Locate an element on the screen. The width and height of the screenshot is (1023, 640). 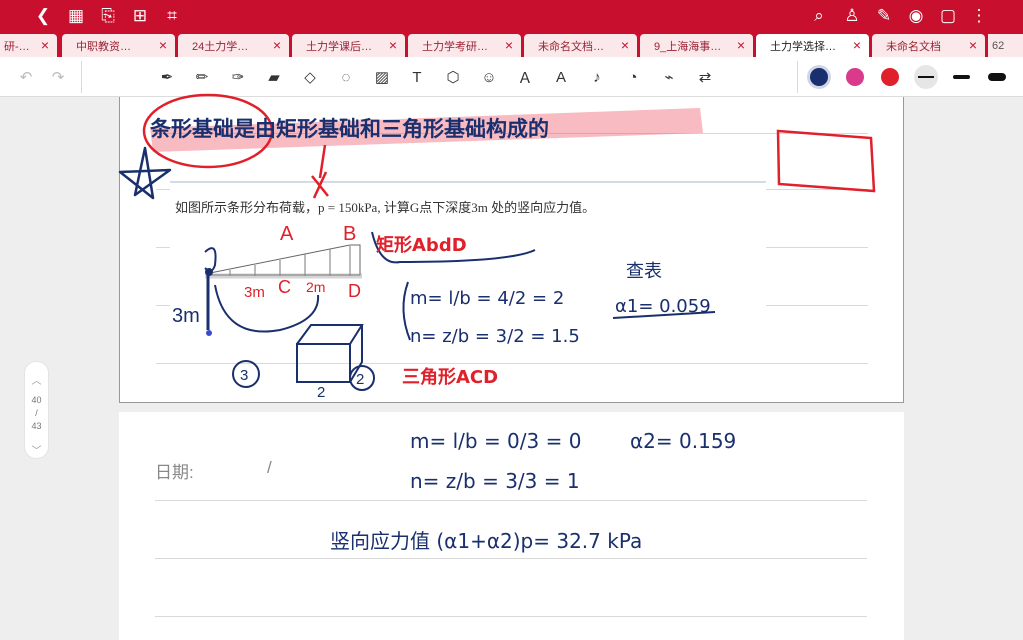
stroke-thin-line is located at coordinates (926, 77).